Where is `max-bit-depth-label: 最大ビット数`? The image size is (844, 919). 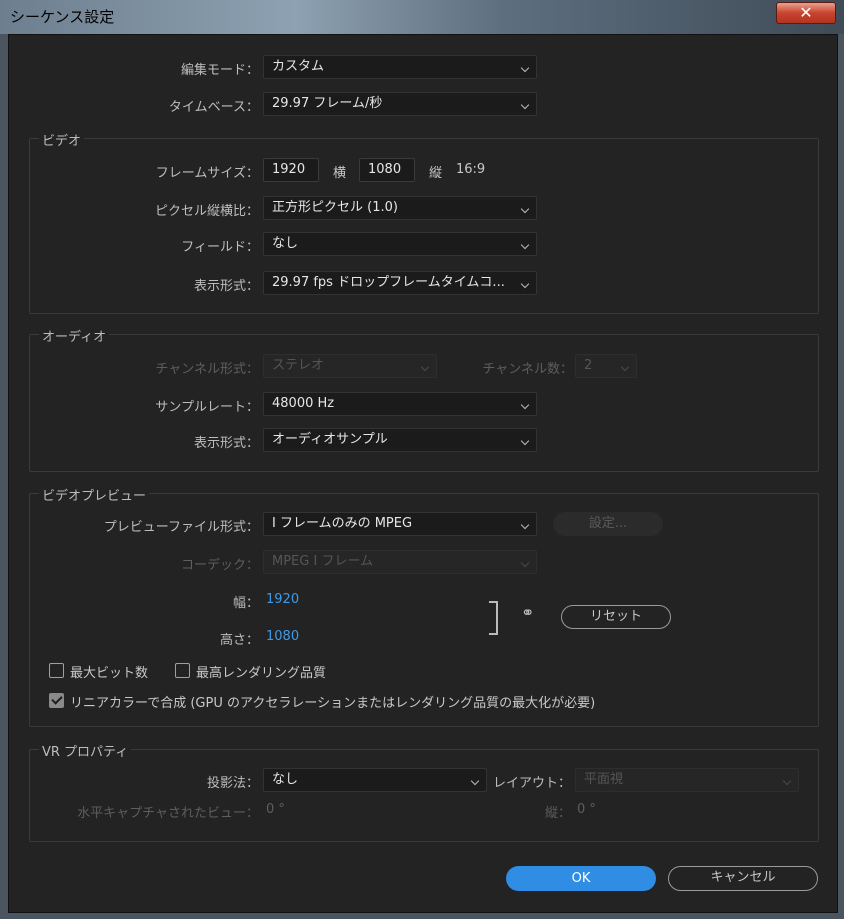 max-bit-depth-label: 最大ビット数 is located at coordinates (109, 673).